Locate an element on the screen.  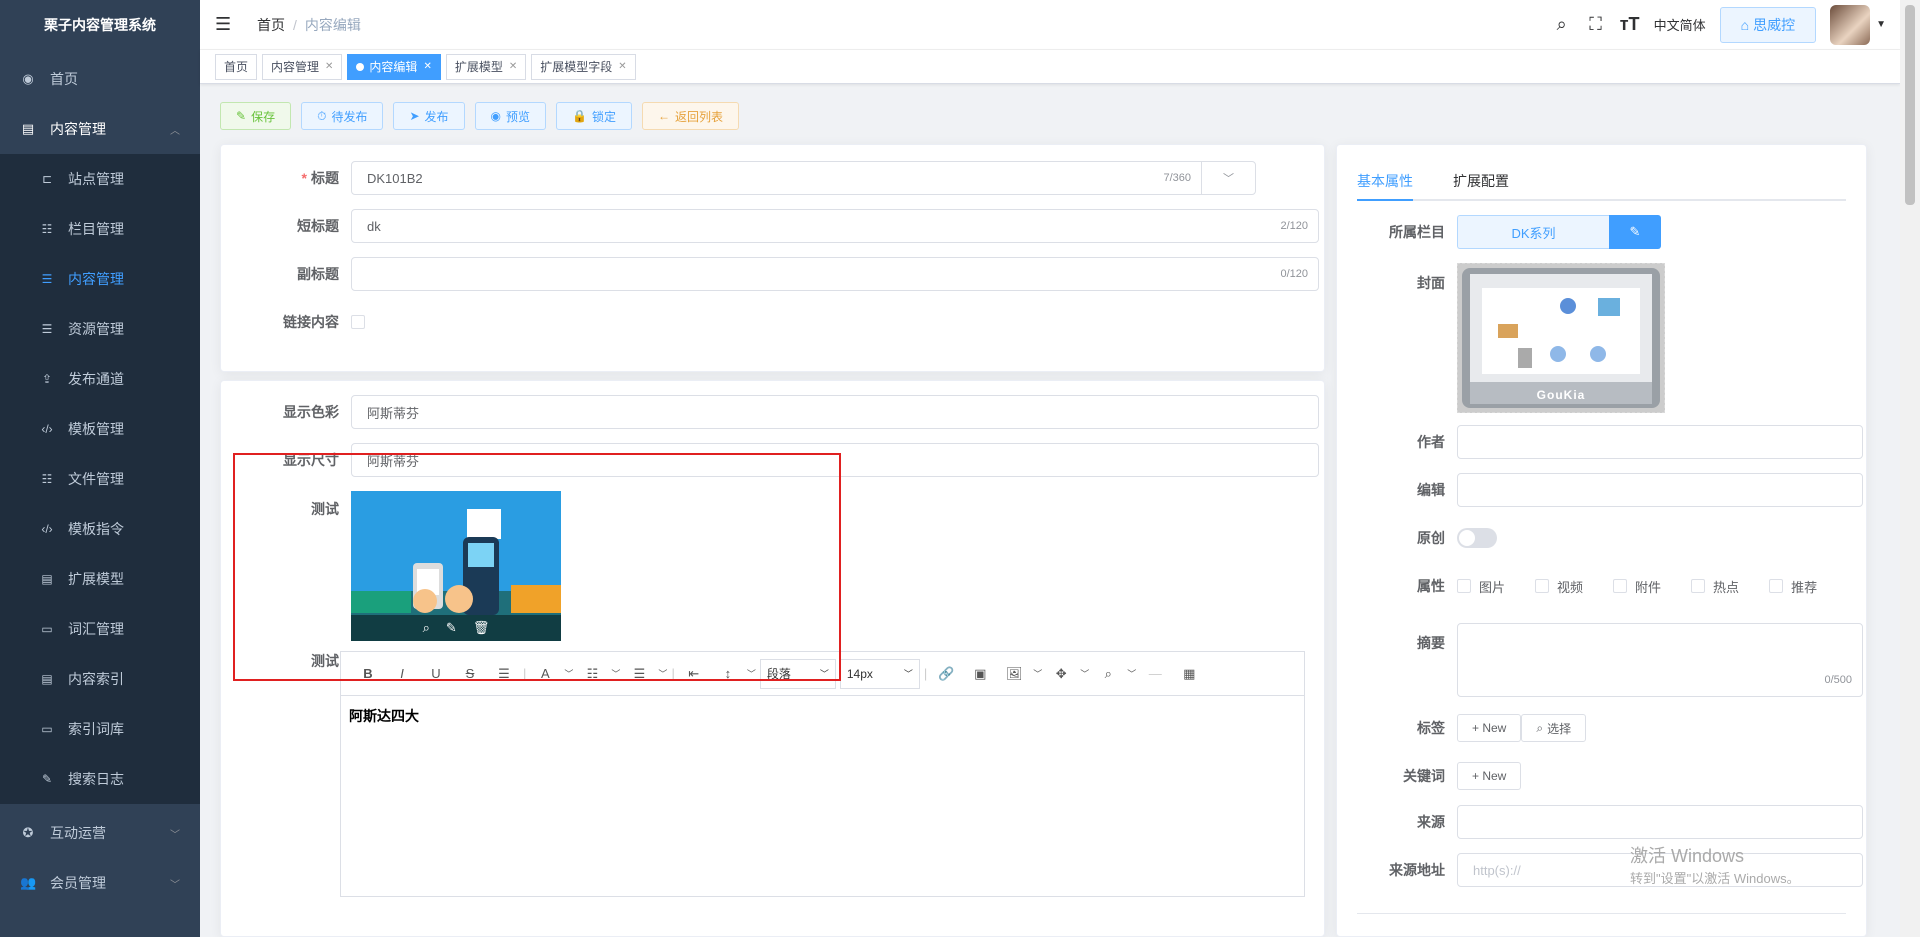
catalog-selector: DK系列 ✎ is located at coordinates (1559, 232).